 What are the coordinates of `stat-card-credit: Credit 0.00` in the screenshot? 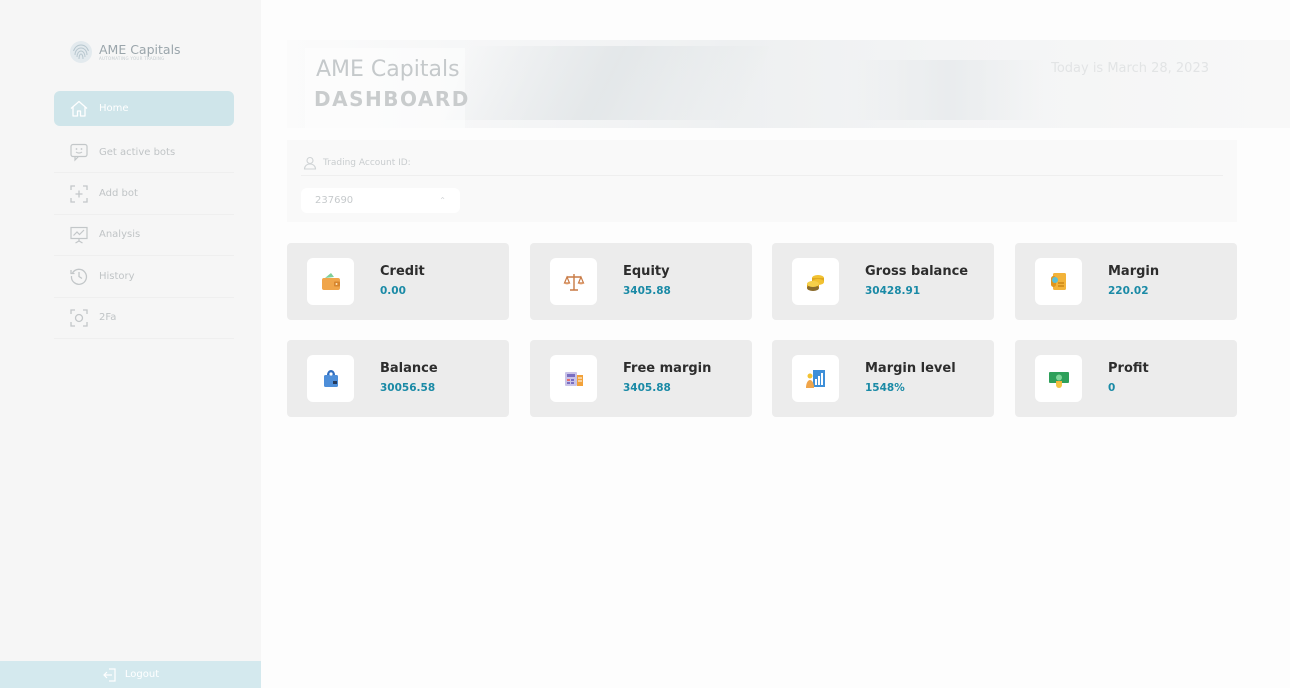 It's located at (398, 281).